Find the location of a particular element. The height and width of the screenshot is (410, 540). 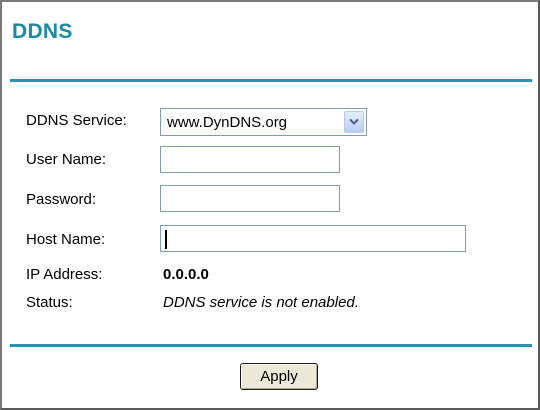

chevron-down-icon is located at coordinates (354, 122).